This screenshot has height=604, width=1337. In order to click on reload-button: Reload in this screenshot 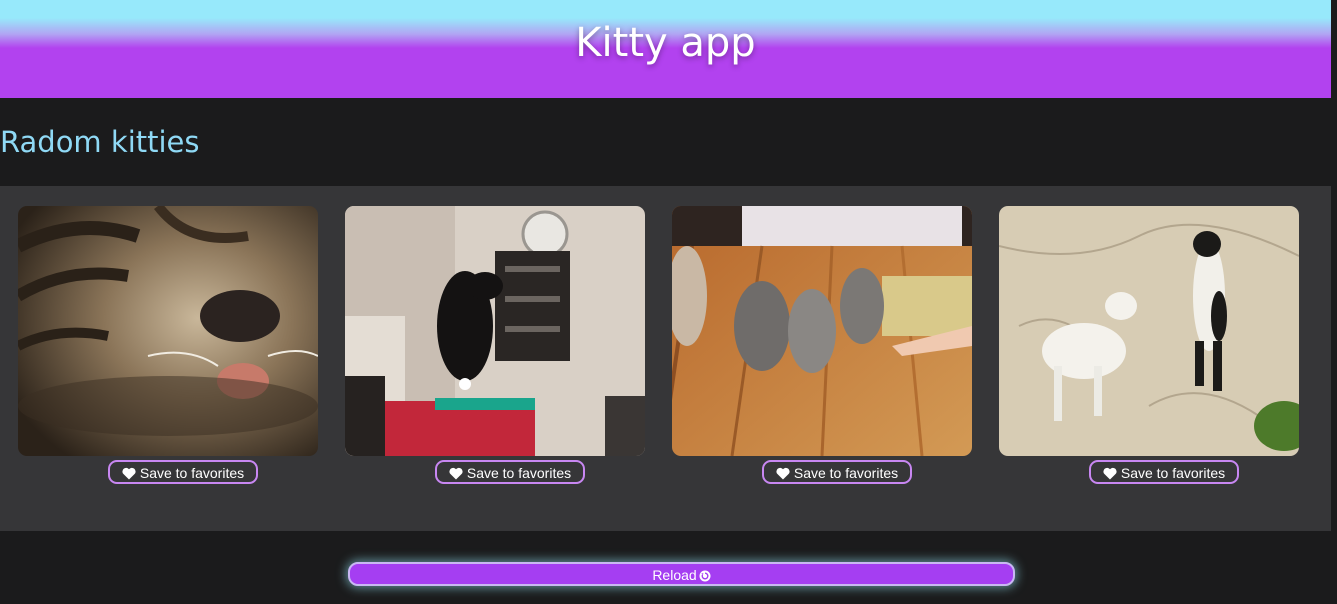, I will do `click(681, 574)`.